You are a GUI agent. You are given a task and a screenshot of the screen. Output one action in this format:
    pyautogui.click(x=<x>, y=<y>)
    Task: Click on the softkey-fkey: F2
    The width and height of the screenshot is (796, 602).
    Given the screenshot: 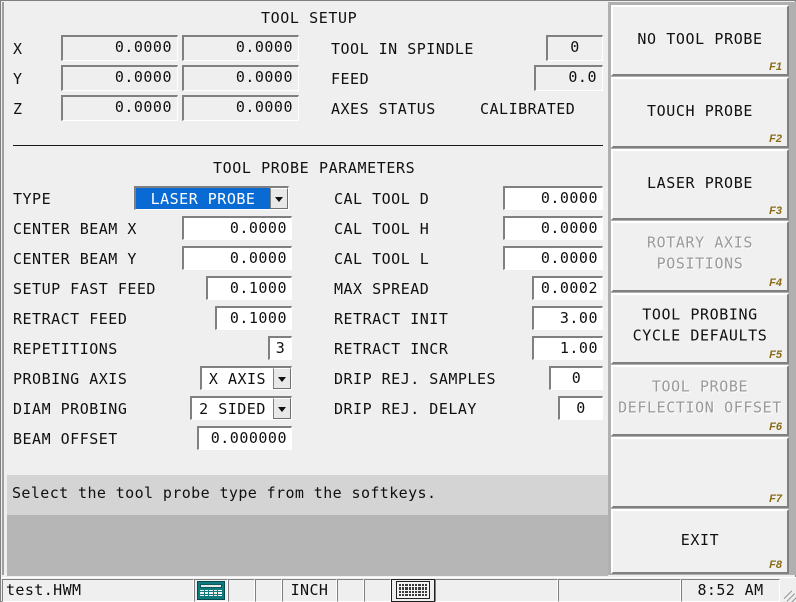 What is the action you would take?
    pyautogui.click(x=775, y=139)
    